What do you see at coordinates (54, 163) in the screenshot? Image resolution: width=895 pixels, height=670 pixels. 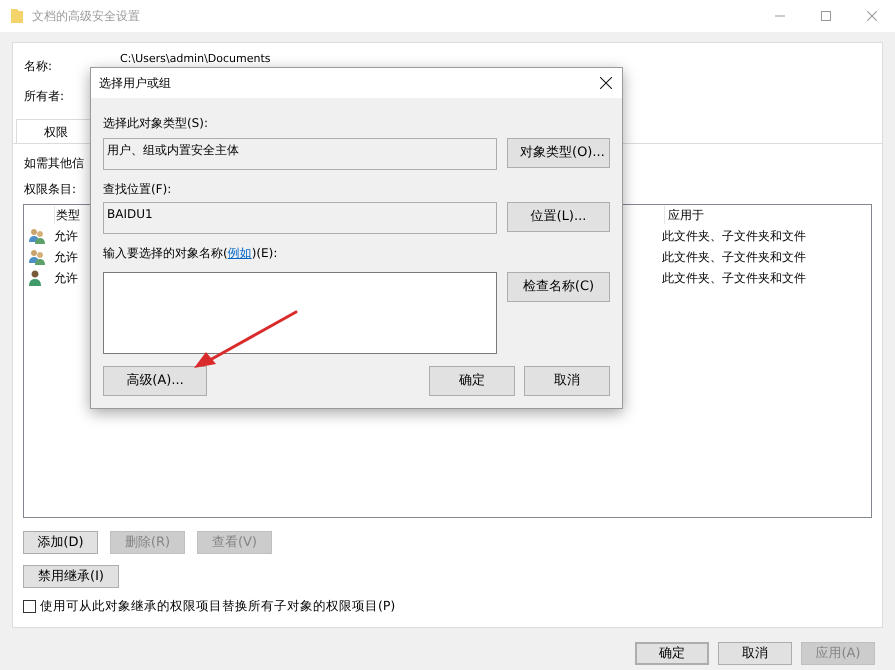 I see `info-text: 如需其他信` at bounding box center [54, 163].